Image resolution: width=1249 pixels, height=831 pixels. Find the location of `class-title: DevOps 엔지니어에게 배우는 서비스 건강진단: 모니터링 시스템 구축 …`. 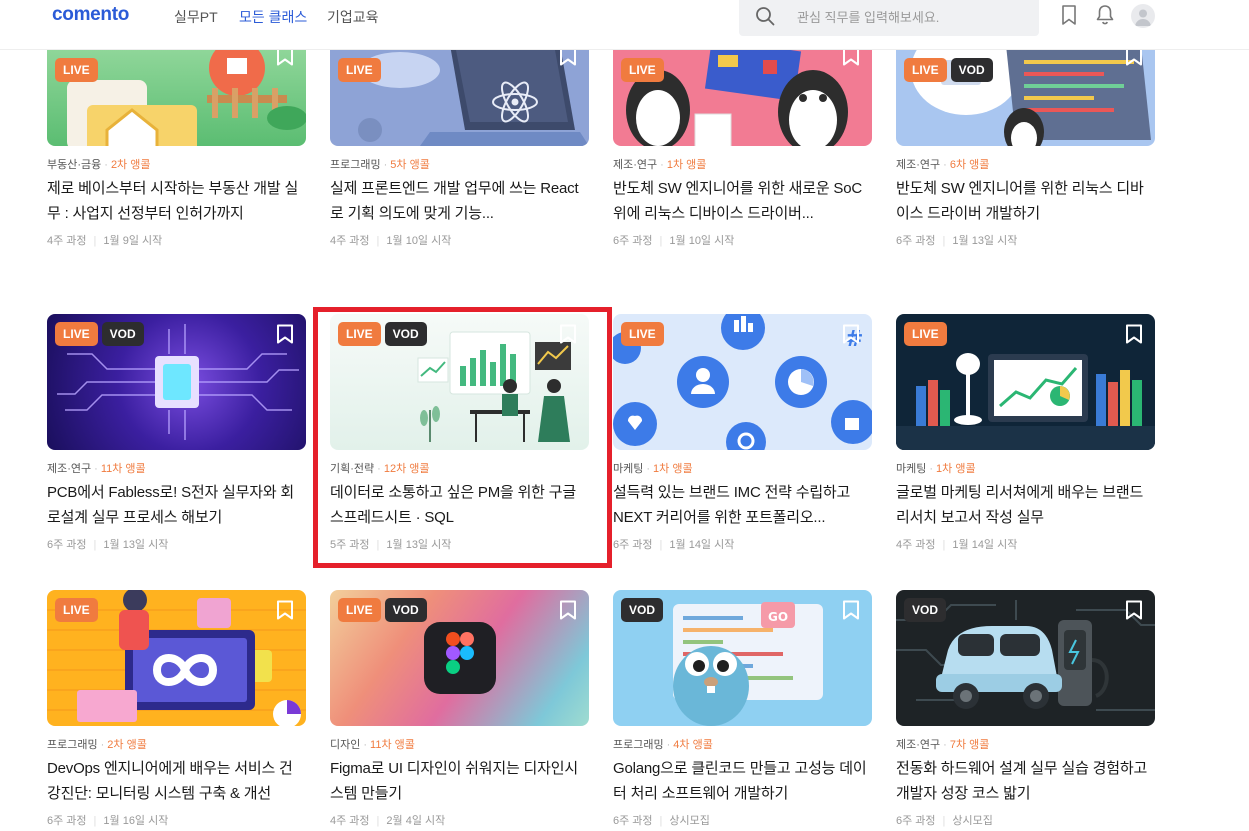

class-title: DevOps 엔지니어에게 배우는 서비스 건강진단: 모니터링 시스템 구축 … is located at coordinates (176, 781).